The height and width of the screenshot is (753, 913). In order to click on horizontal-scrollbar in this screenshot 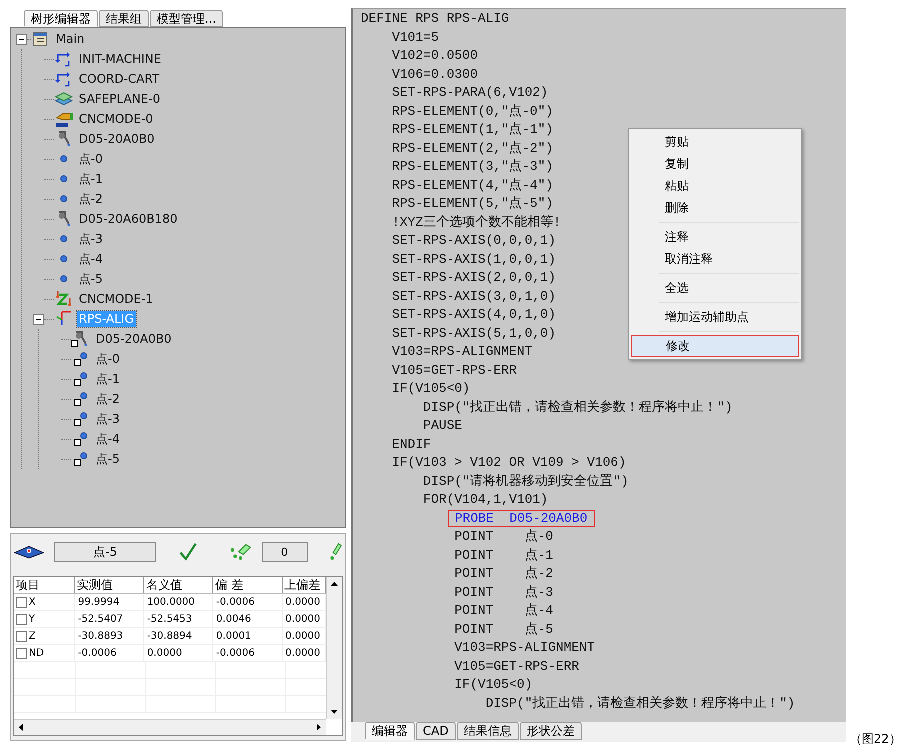, I will do `click(170, 727)`.